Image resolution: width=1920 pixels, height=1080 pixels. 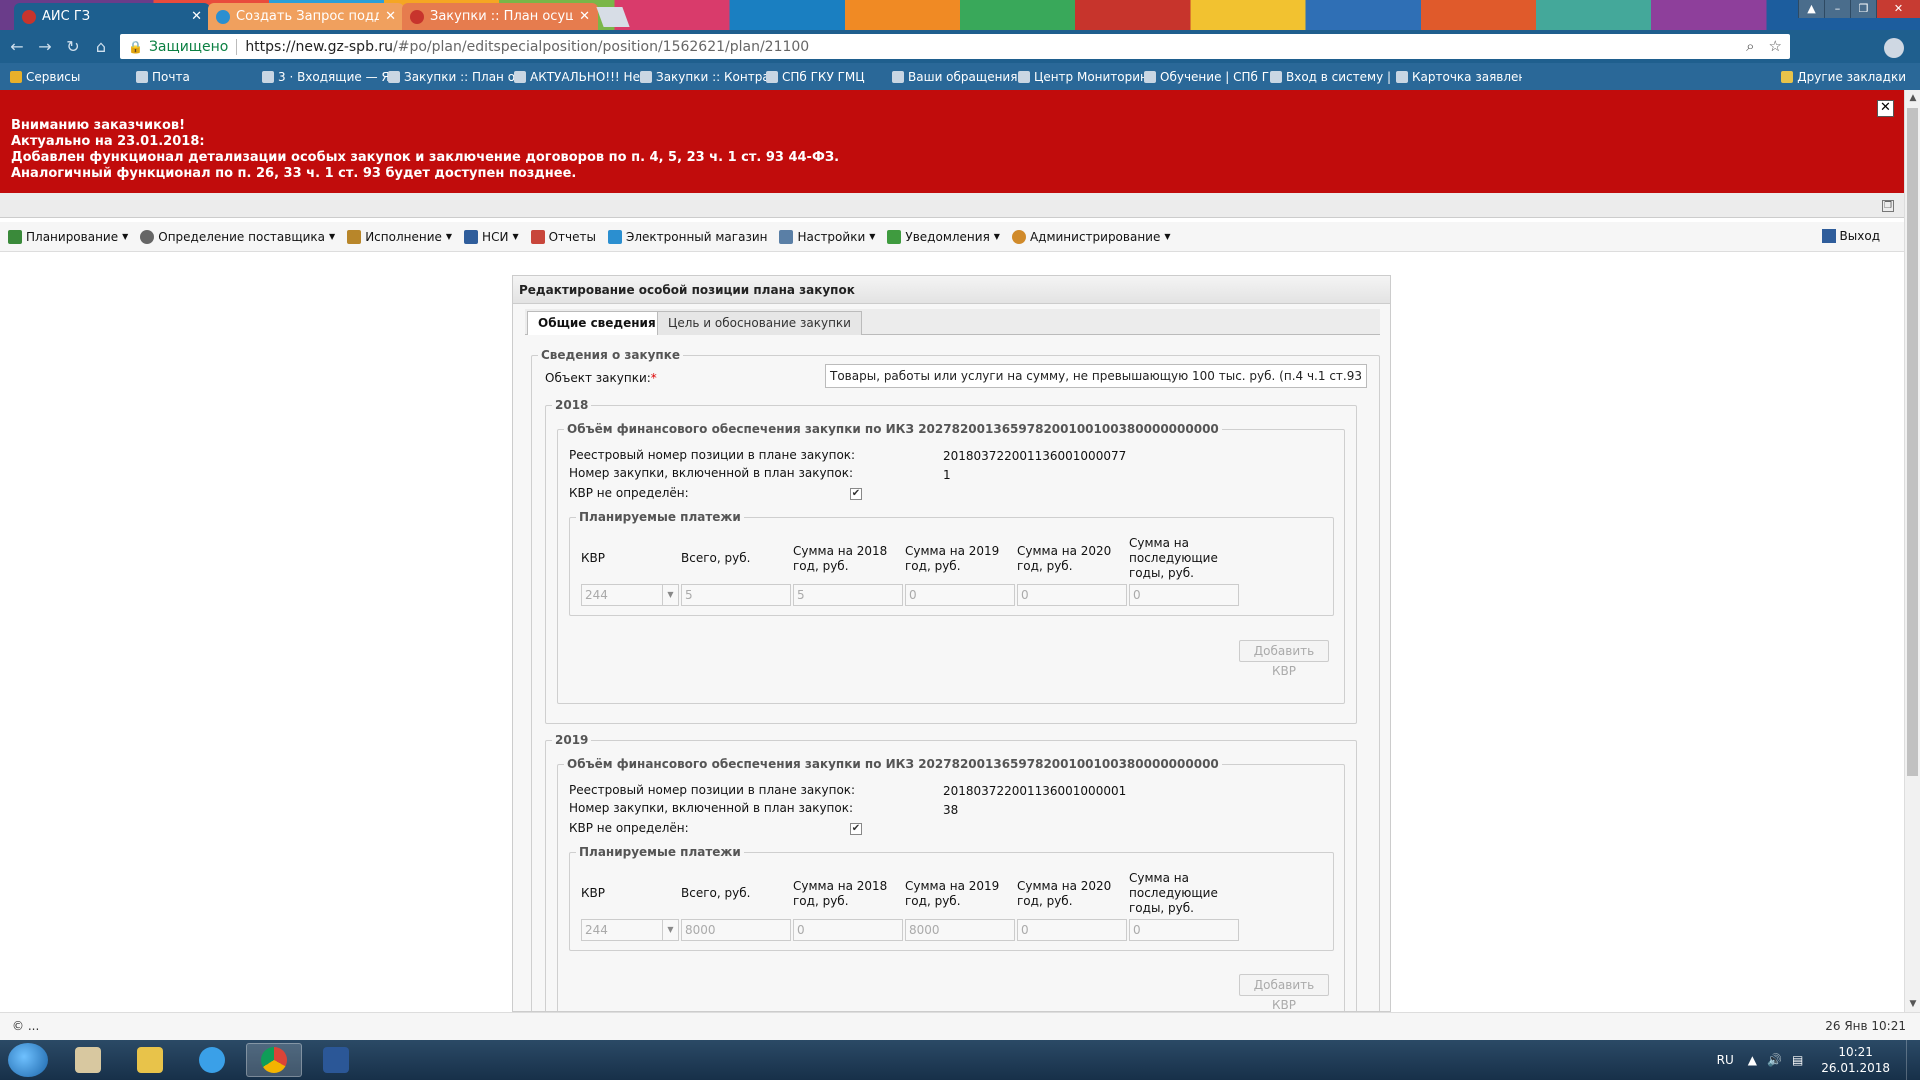 What do you see at coordinates (1843, 77) in the screenshot?
I see `other-bookmarks: Другие закладки` at bounding box center [1843, 77].